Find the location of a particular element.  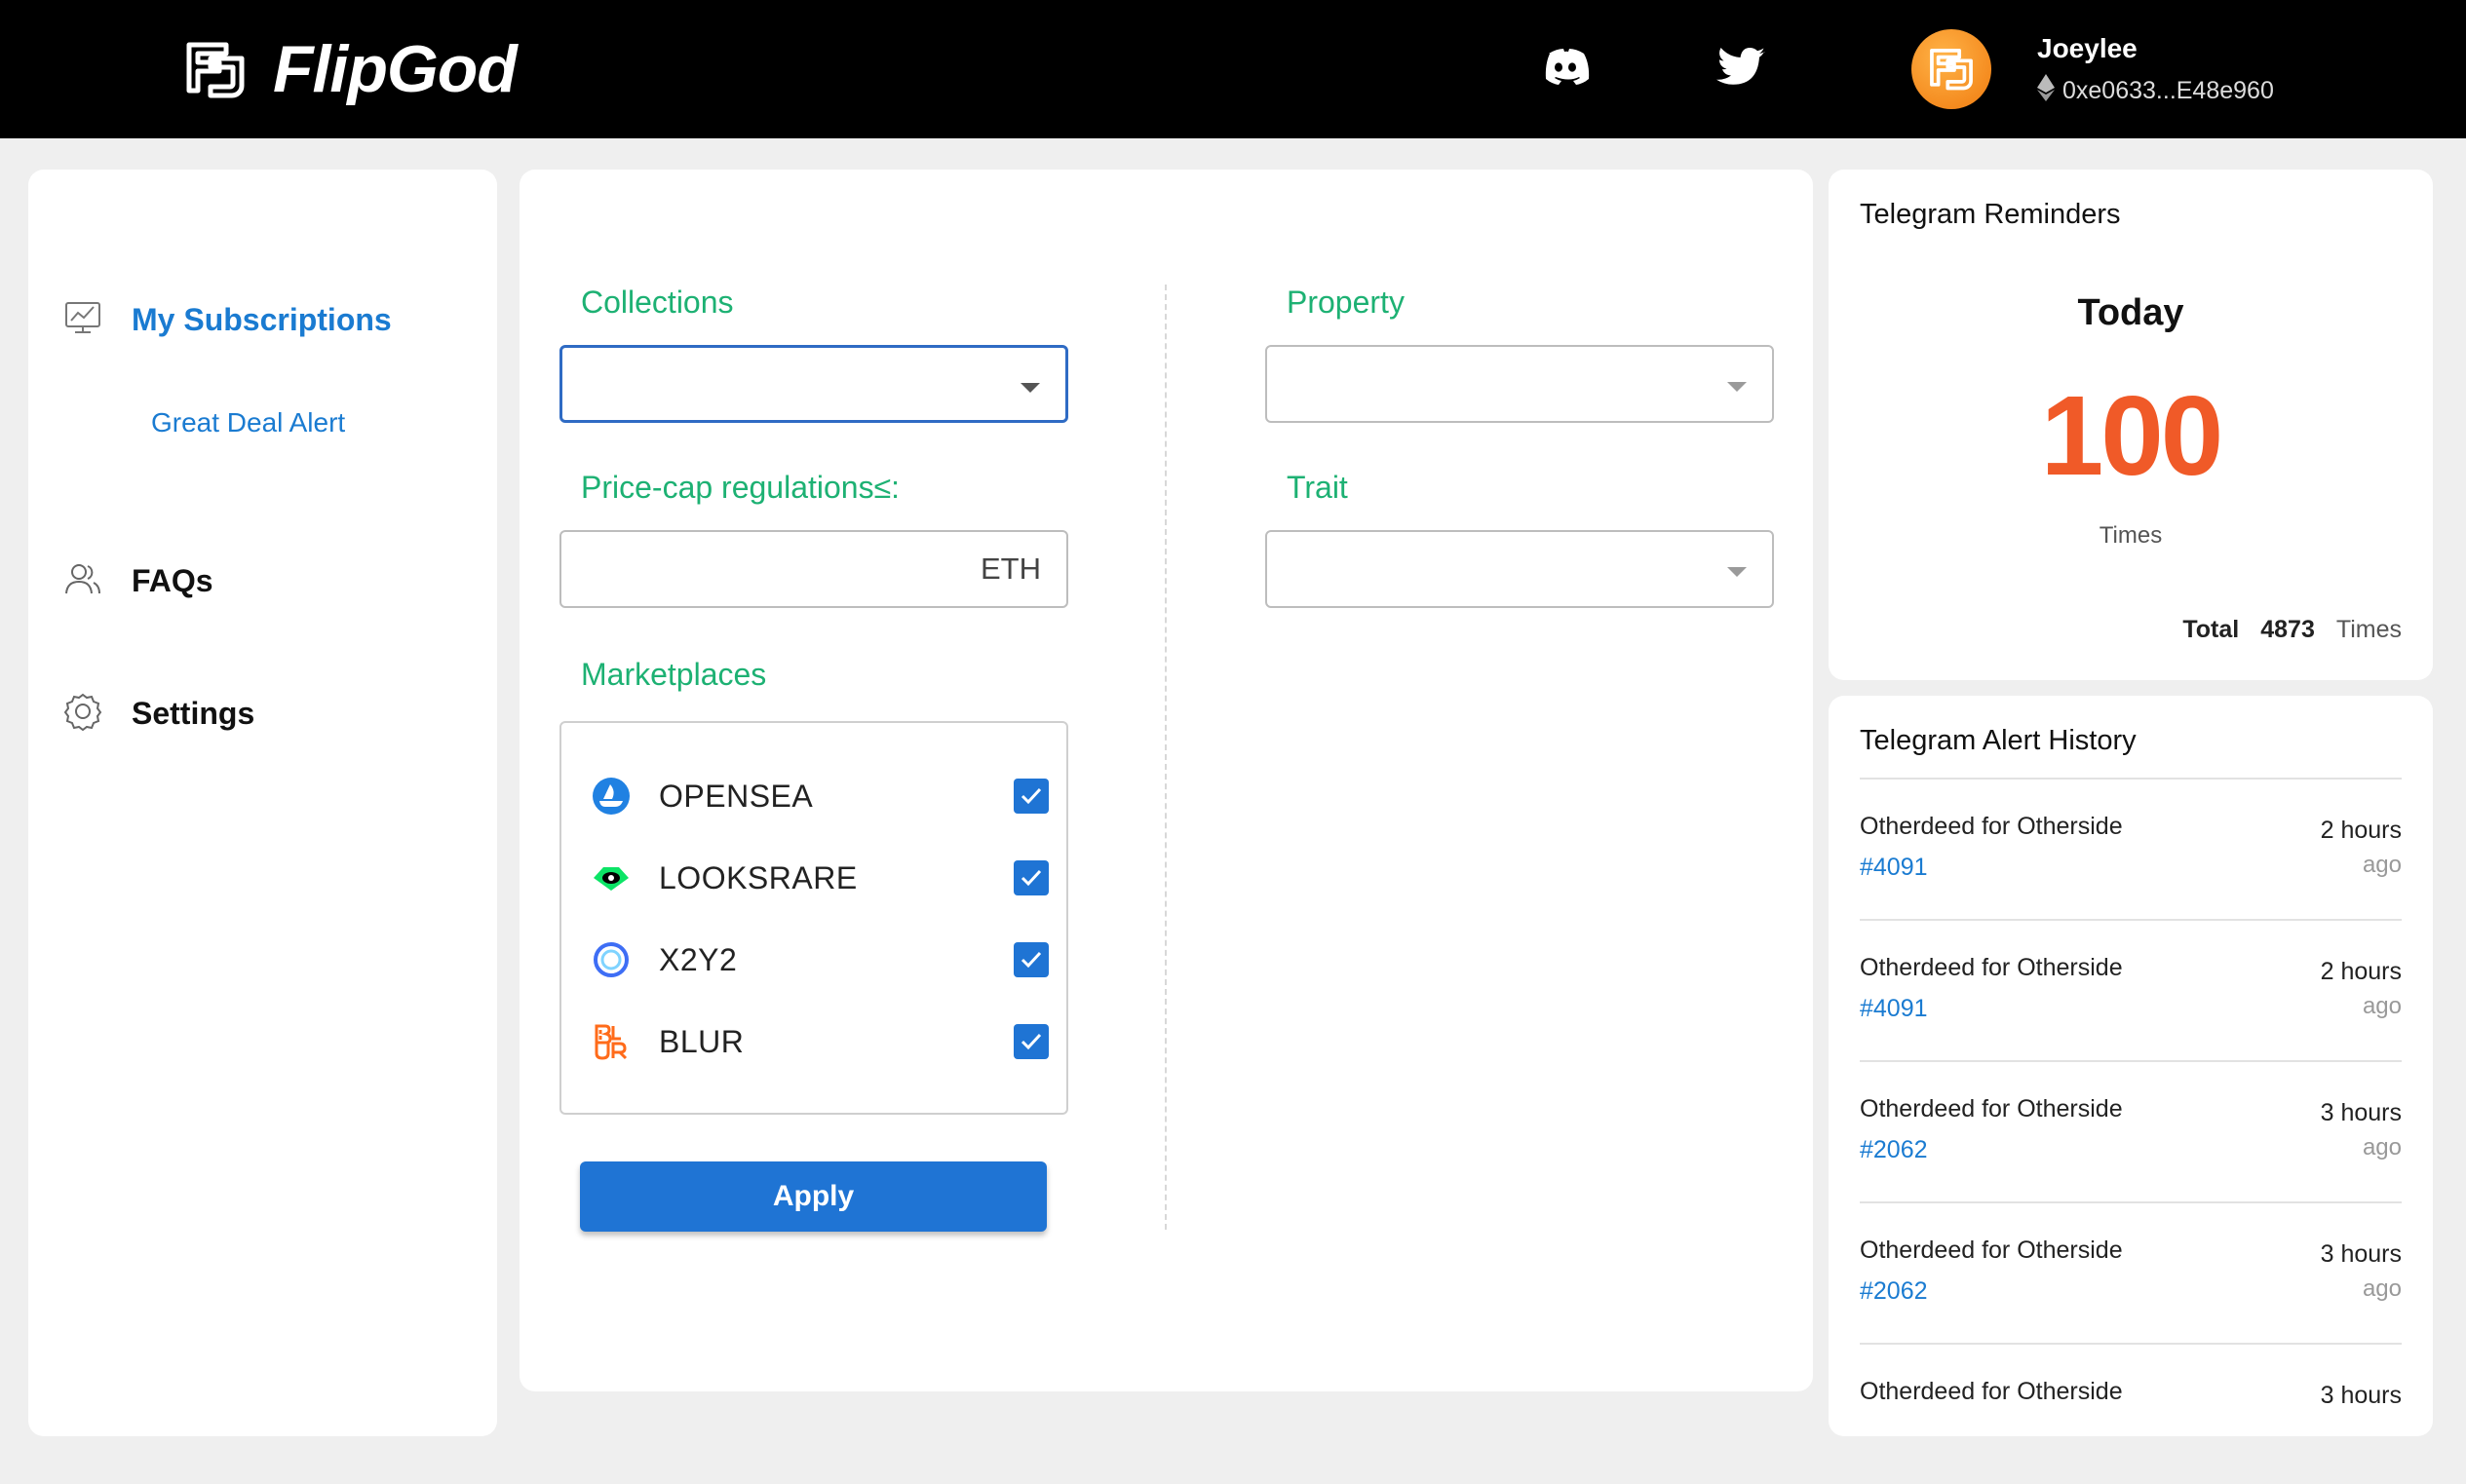

eth-unit: ETH is located at coordinates (1011, 569).